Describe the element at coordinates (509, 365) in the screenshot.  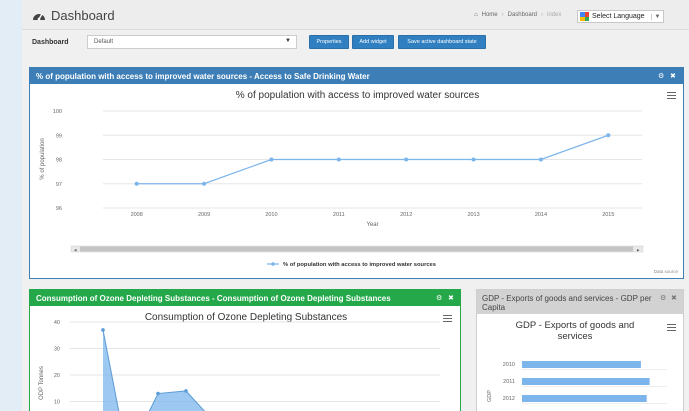
I see `y-tick-label: 2010` at that location.